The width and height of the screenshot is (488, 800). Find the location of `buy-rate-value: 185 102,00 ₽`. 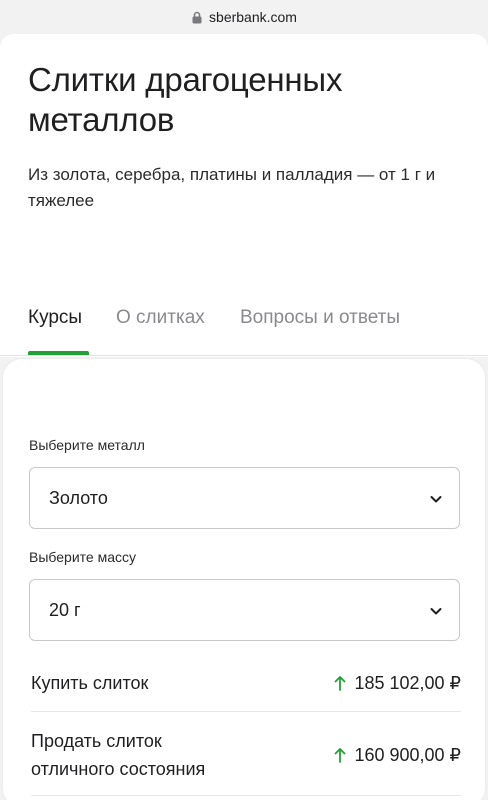

buy-rate-value: 185 102,00 ₽ is located at coordinates (407, 683).